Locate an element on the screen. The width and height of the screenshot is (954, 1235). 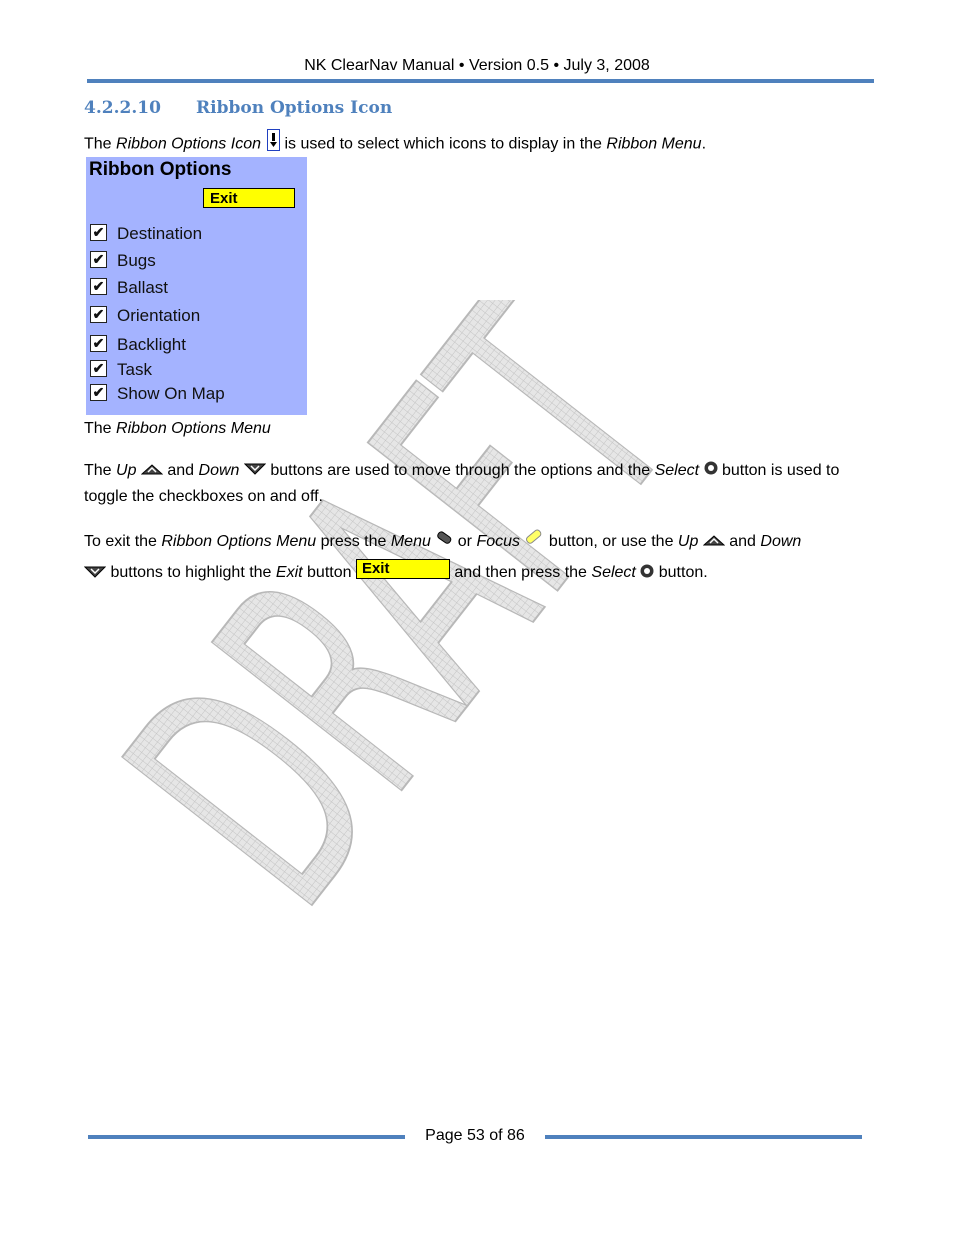
exit-button-image: Exit is located at coordinates (402, 569).